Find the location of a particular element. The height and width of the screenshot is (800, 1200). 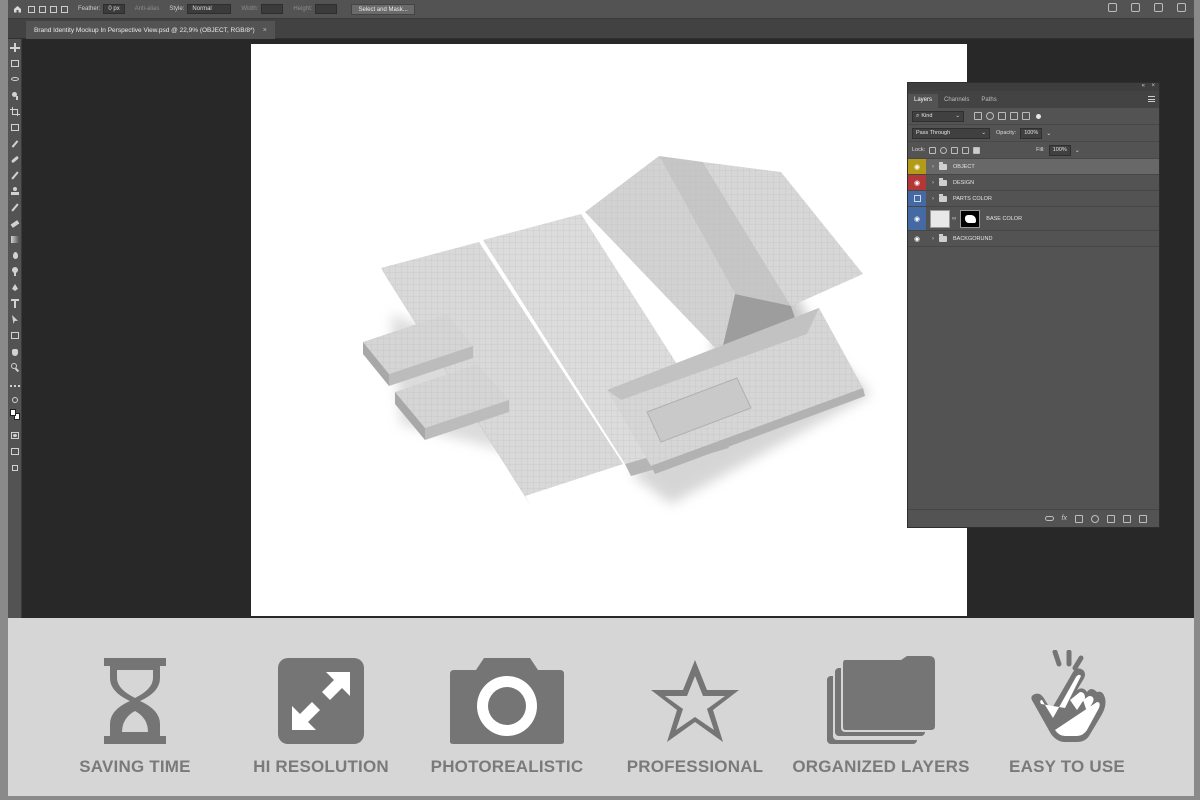

lasso-tool-icon is located at coordinates (15, 79).